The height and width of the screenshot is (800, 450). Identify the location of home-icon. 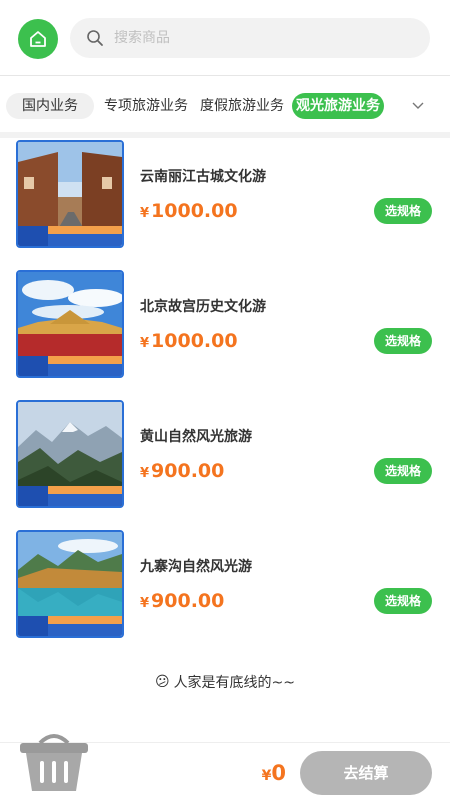
(38, 39).